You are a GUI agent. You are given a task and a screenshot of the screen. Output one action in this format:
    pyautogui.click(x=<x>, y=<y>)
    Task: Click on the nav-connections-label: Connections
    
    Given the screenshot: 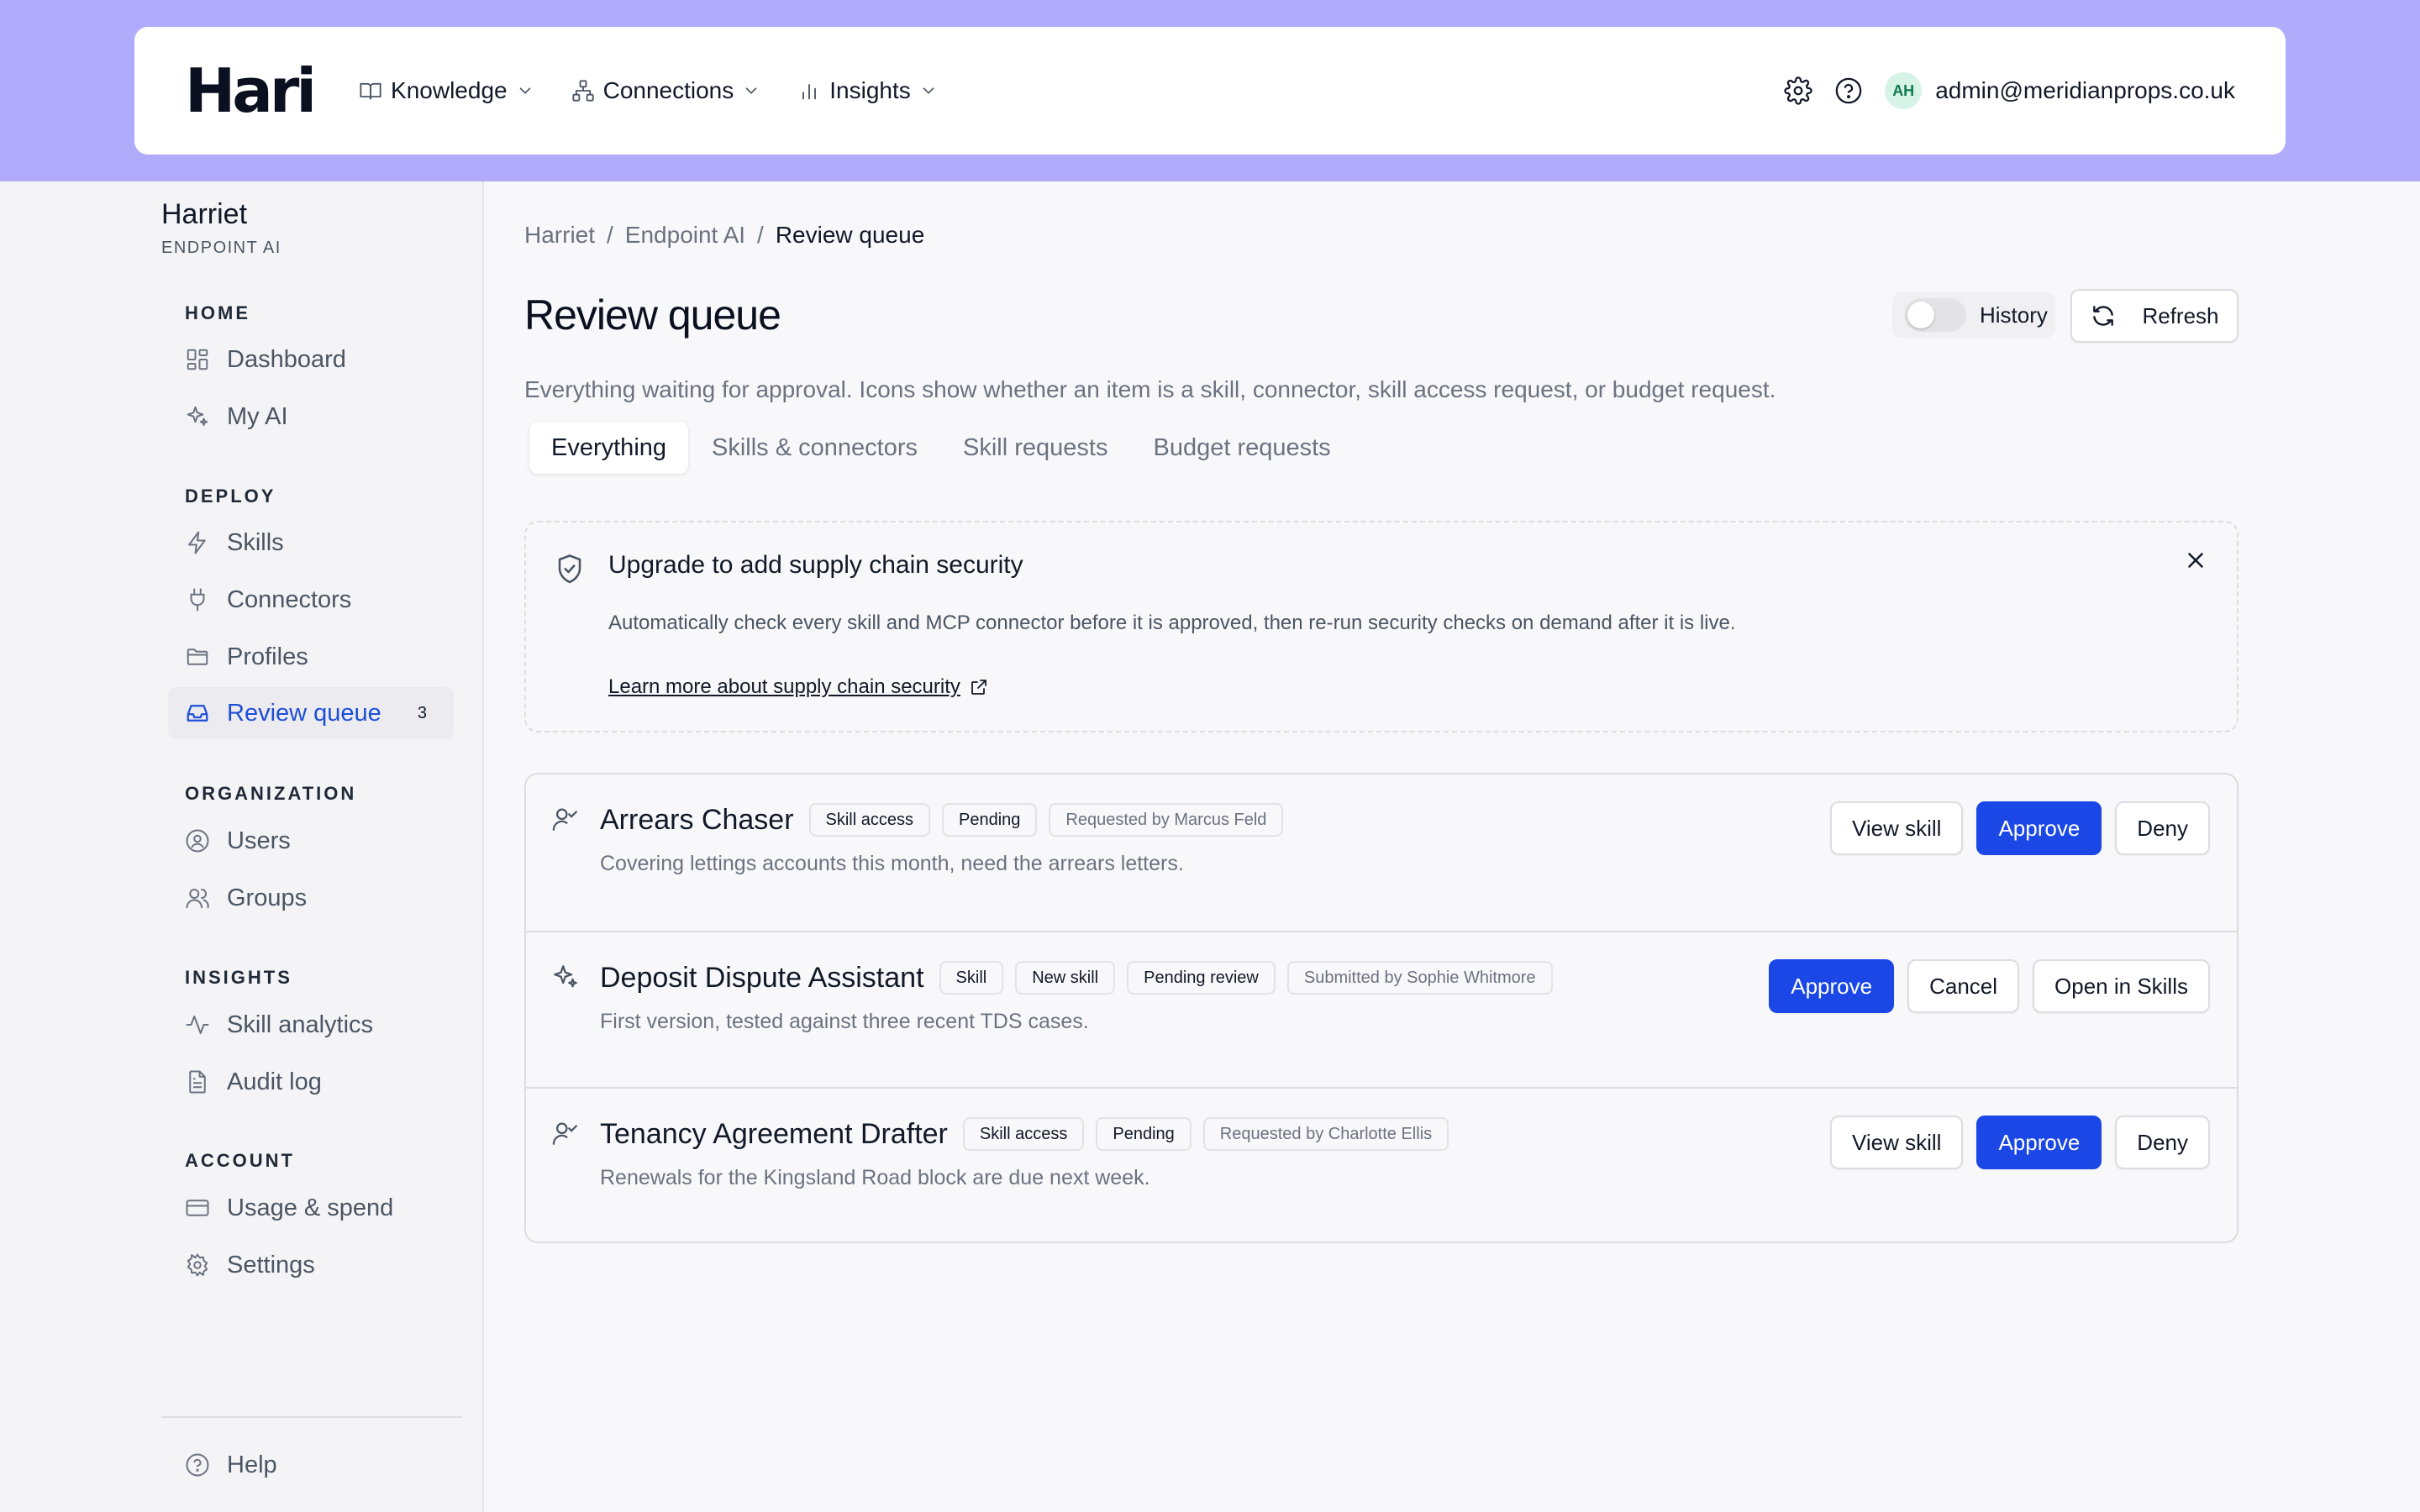 What is the action you would take?
    pyautogui.click(x=668, y=90)
    